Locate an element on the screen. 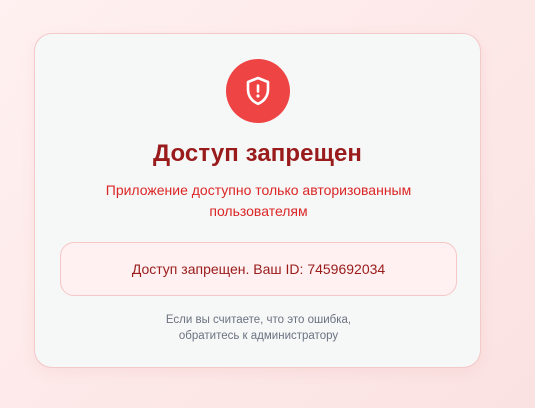 This screenshot has width=535, height=408. admin-contact-note-line1: Если вы считаете, что это ошибка, is located at coordinates (258, 320).